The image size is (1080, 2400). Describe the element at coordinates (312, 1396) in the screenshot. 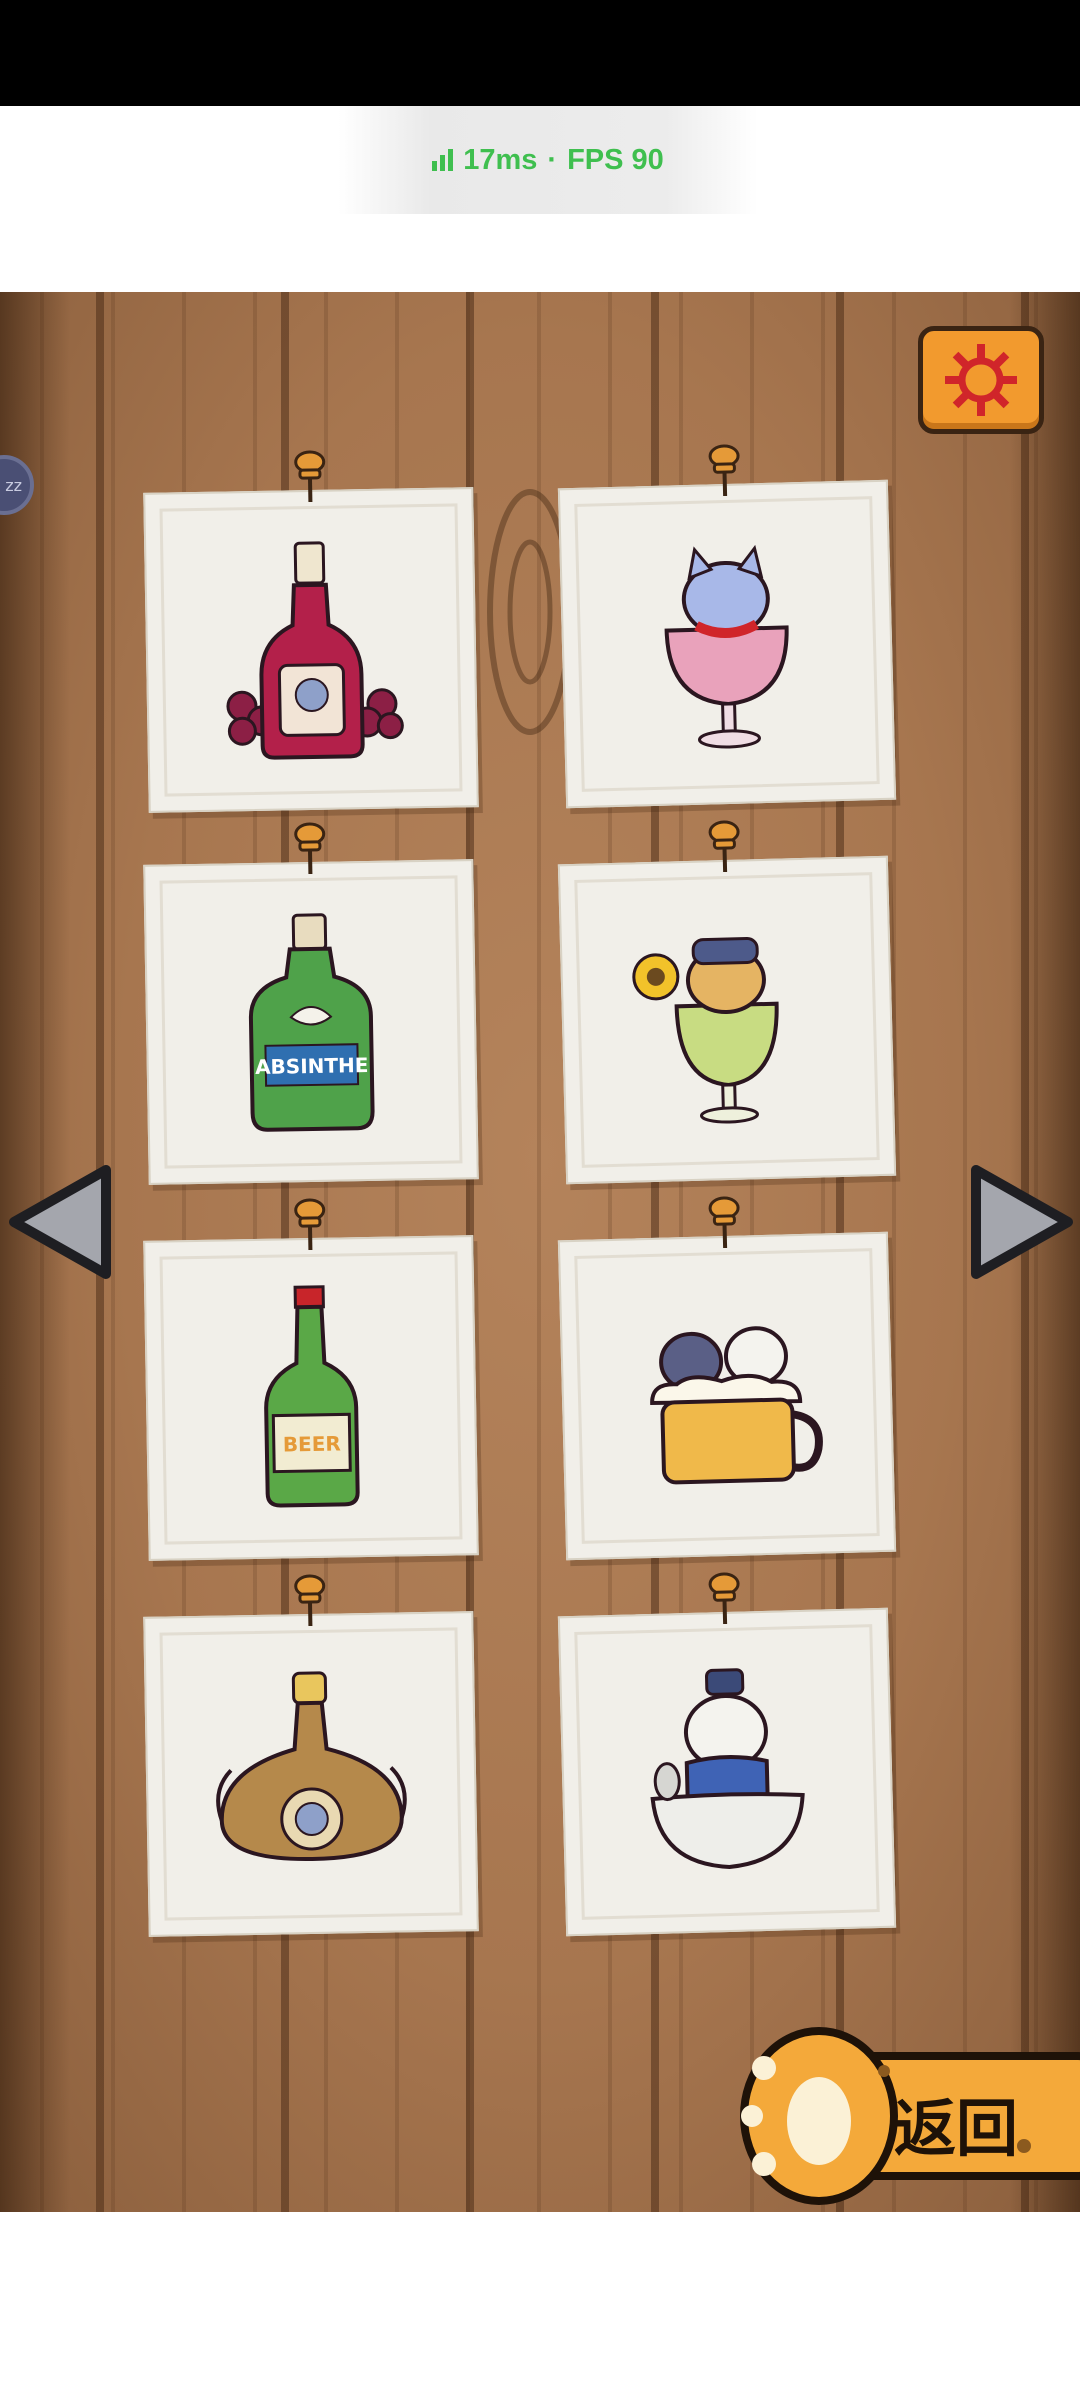

I see `beer-bottle-icon: BEER` at that location.